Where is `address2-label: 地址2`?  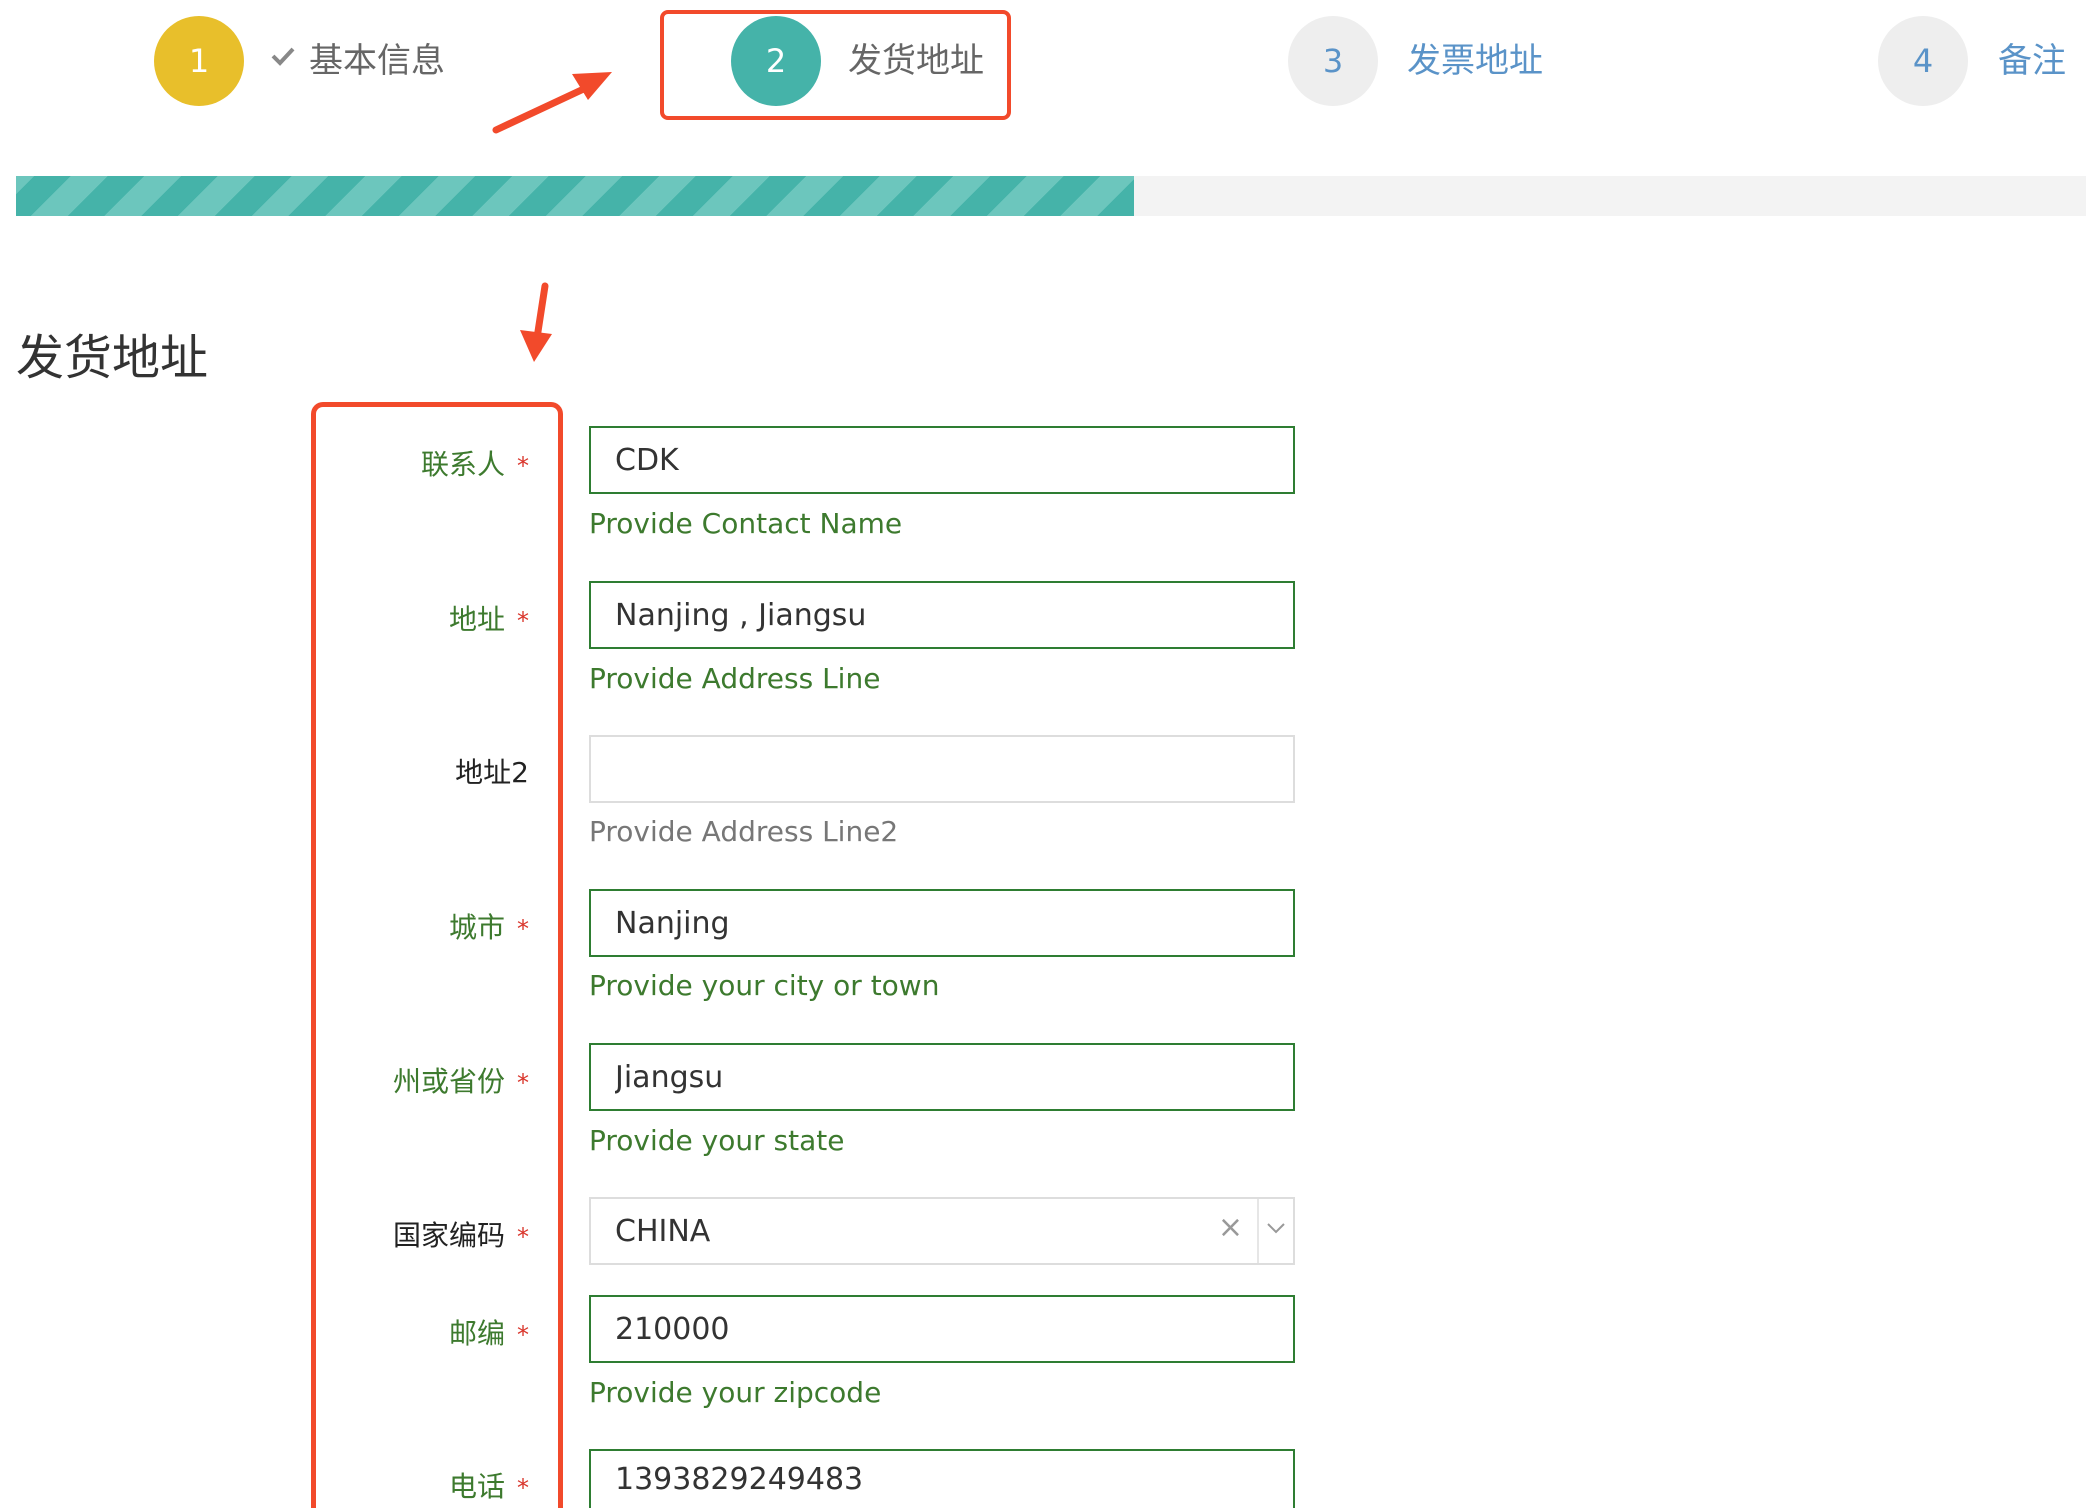 address2-label: 地址2 is located at coordinates (492, 773).